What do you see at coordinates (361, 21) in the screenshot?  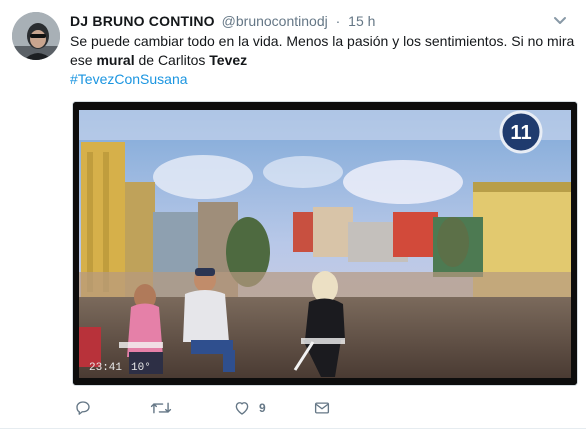 I see `tweet-timestamp: 15 h` at bounding box center [361, 21].